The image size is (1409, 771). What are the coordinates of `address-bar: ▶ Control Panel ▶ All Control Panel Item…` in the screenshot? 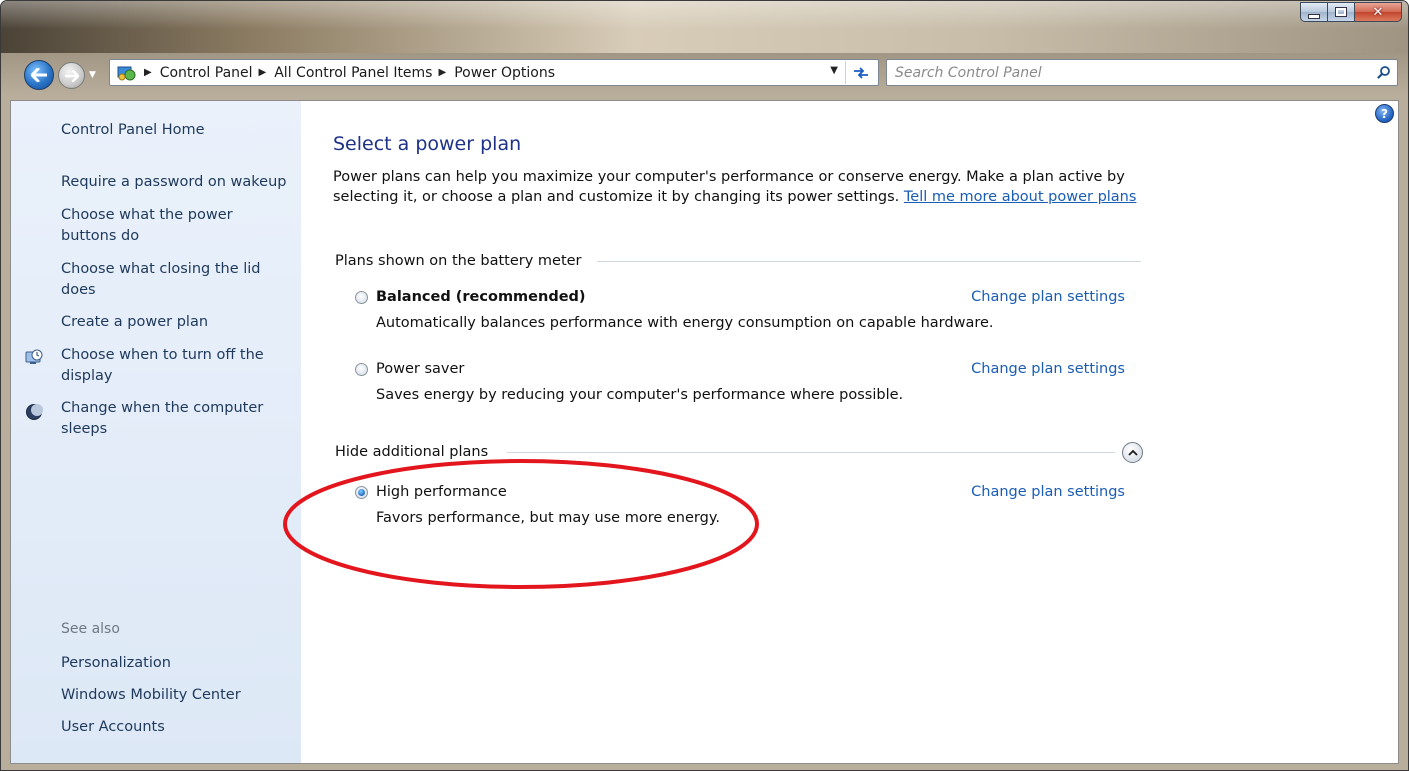 It's located at (494, 72).